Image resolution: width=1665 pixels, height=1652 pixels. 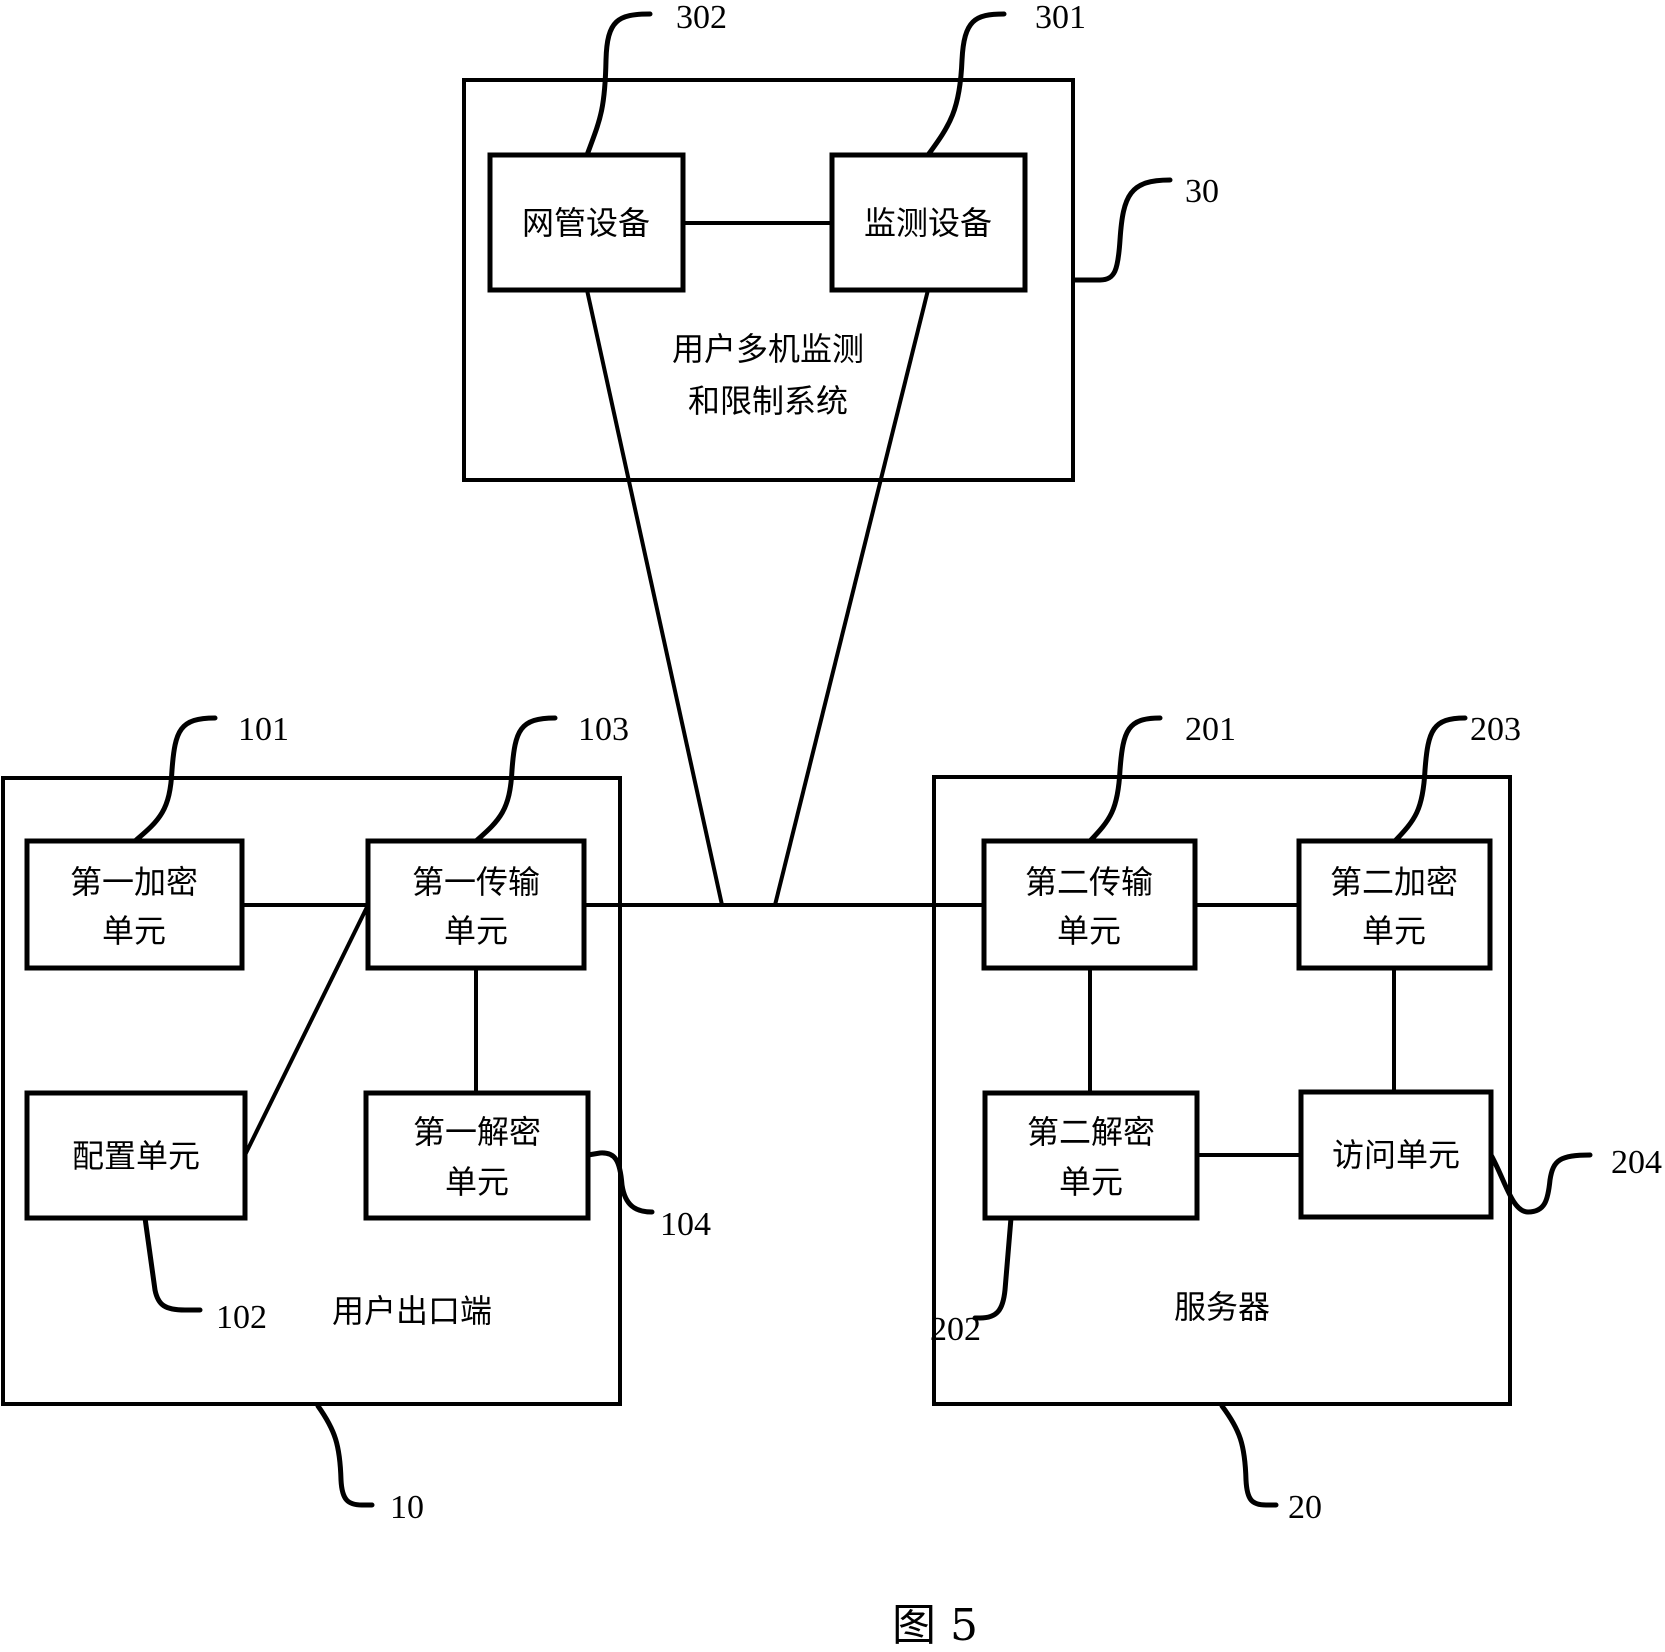 I want to click on dec2-label-line2: 单元, so click(x=1091, y=1182).